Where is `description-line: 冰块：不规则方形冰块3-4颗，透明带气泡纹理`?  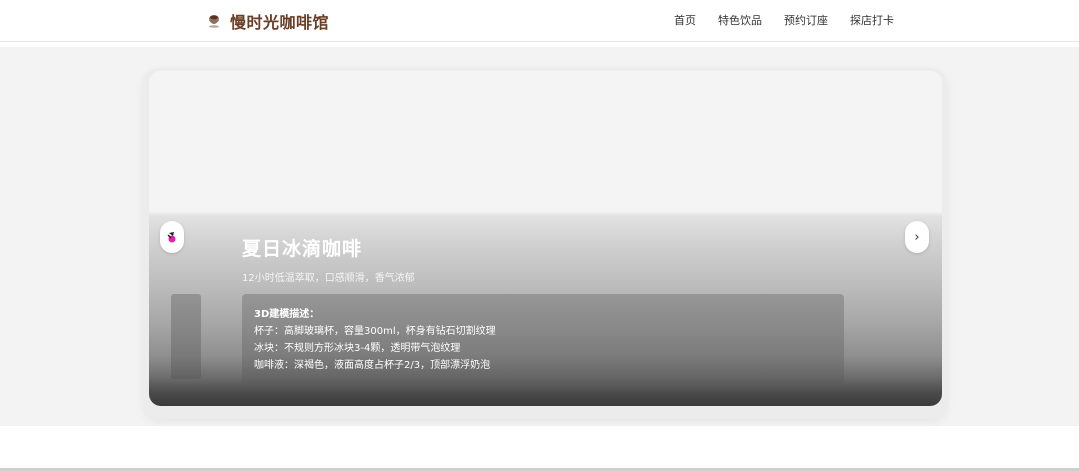 description-line: 冰块：不规则方形冰块3-4颗，透明带气泡纹理 is located at coordinates (357, 348).